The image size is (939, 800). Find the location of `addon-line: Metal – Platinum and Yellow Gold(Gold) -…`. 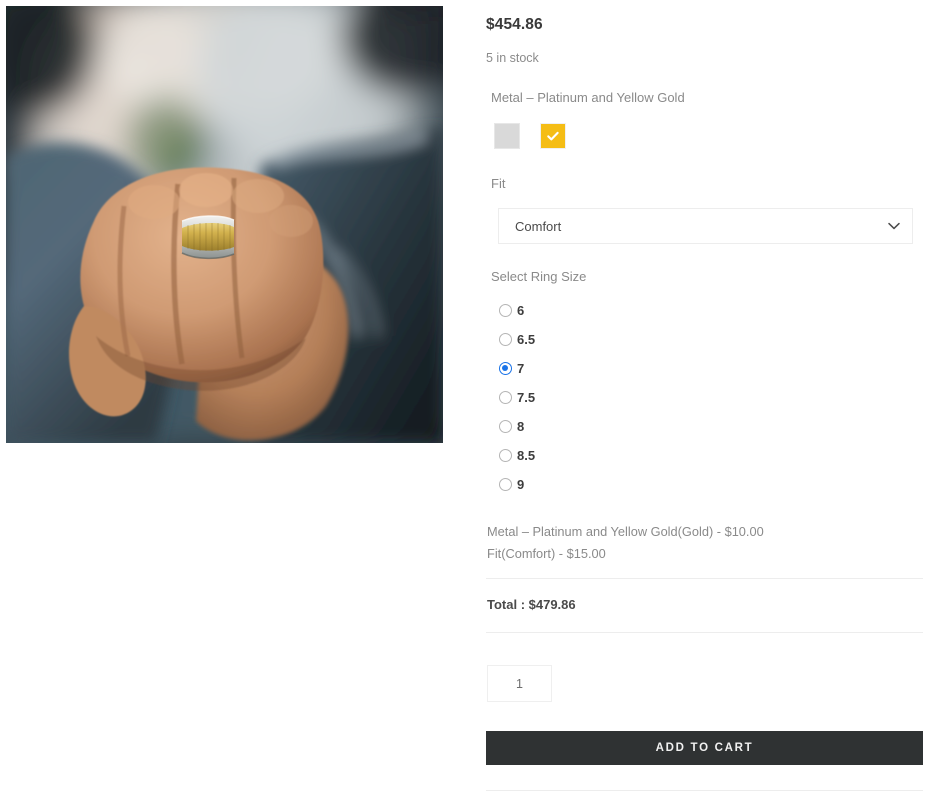

addon-line: Metal – Platinum and Yellow Gold(Gold) -… is located at coordinates (625, 531).